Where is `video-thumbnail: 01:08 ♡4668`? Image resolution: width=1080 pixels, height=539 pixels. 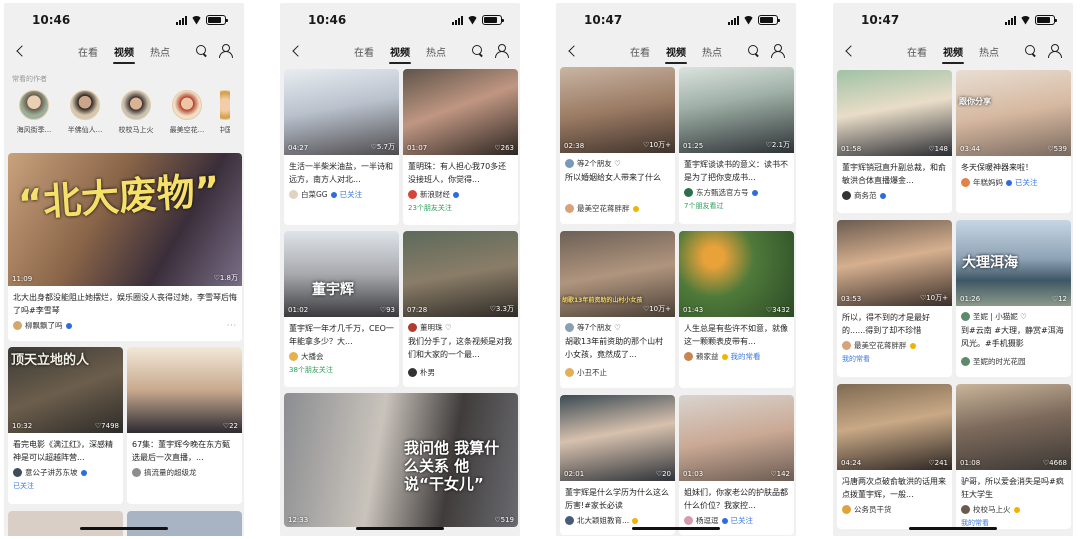
video-thumbnail: 01:08 ♡4668 is located at coordinates (1013, 427).